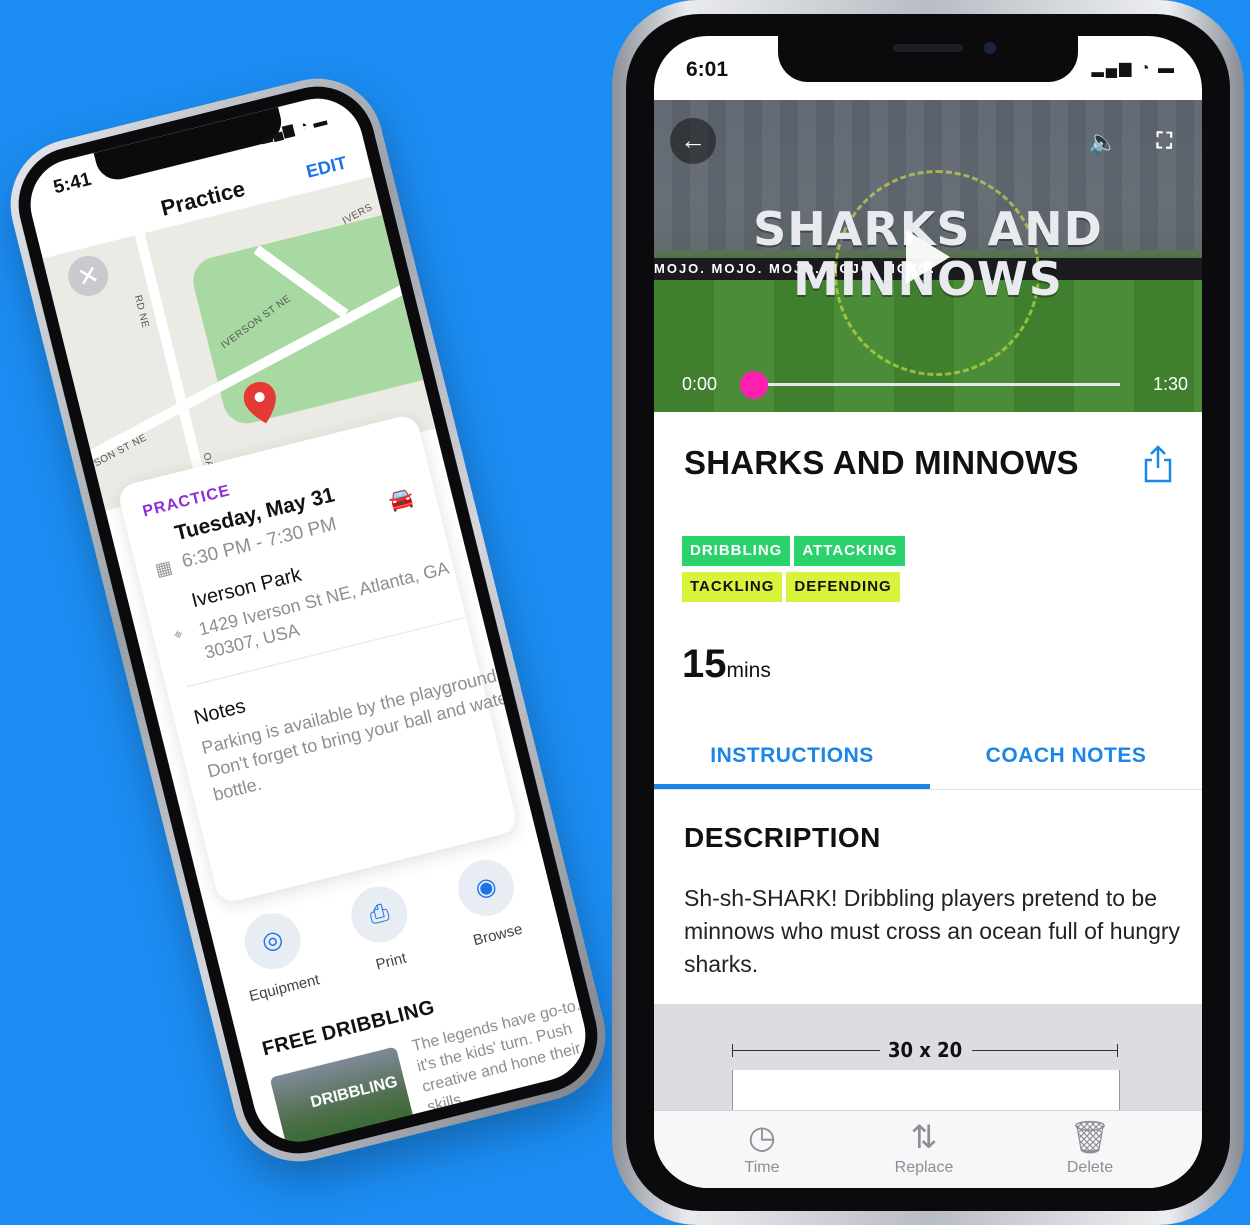 Image resolution: width=1250 pixels, height=1225 pixels. Describe the element at coordinates (272, 941) in the screenshot. I see `cone-icon: ◎` at that location.